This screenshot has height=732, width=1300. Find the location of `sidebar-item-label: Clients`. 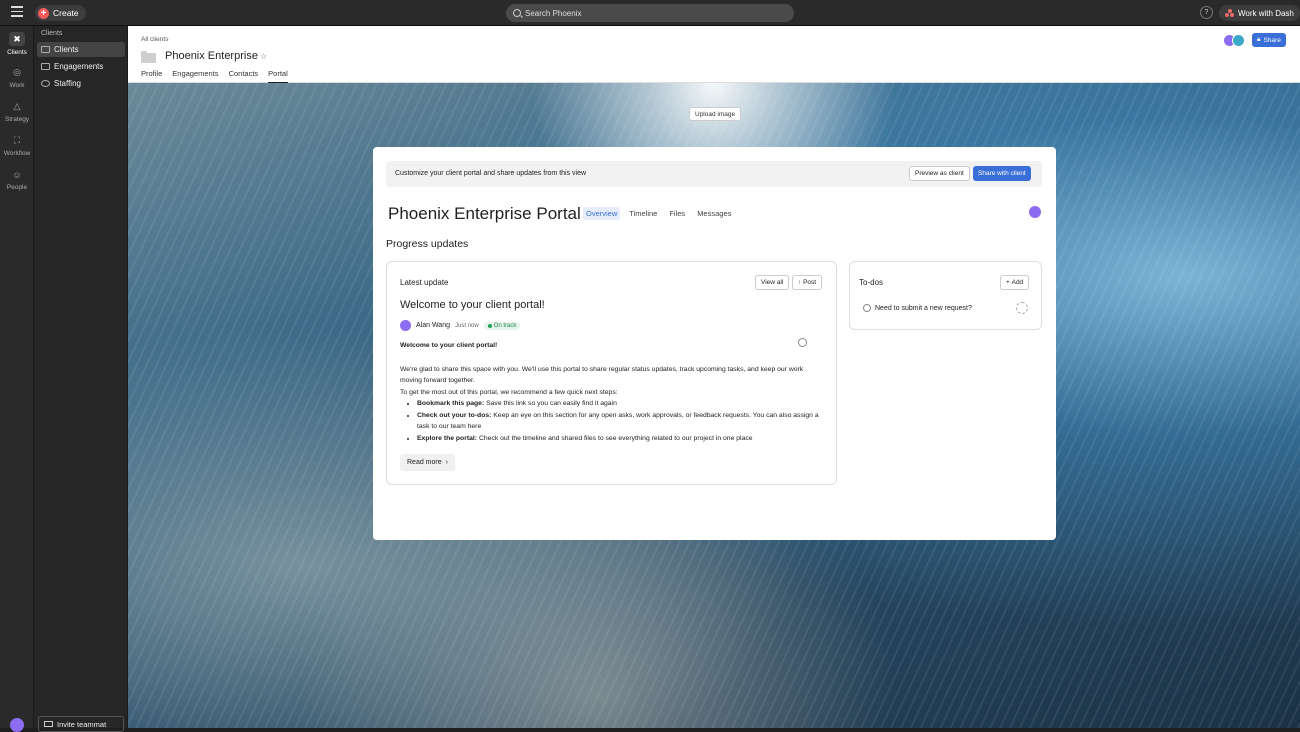

sidebar-item-label: Clients is located at coordinates (66, 49).